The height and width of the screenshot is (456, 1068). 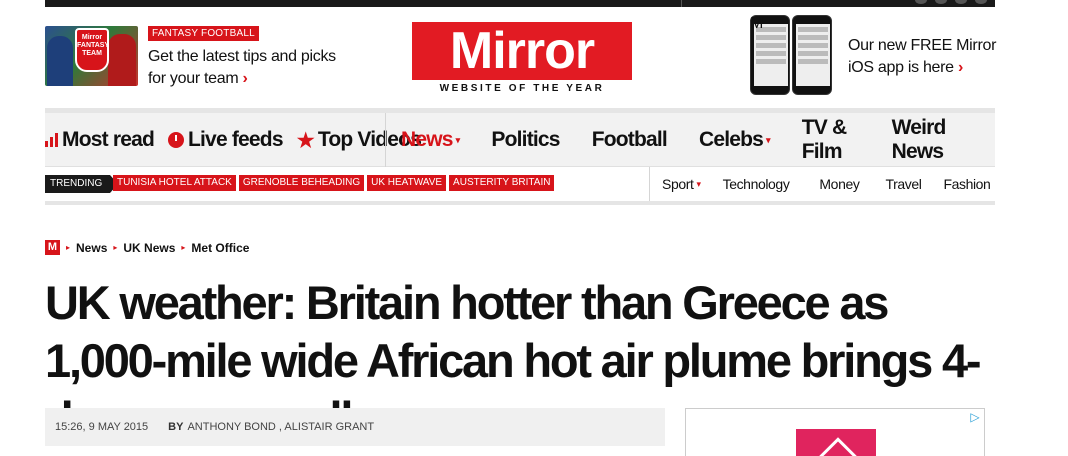 I want to click on social-icons, so click(x=951, y=2).